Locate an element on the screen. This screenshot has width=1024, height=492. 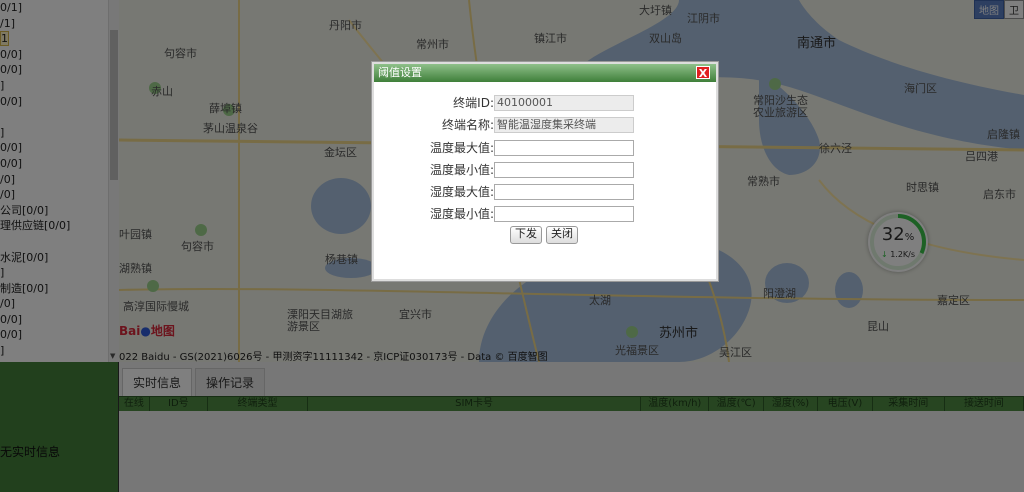
field-temp-max: 温度最大值: is located at coordinates (545, 148).